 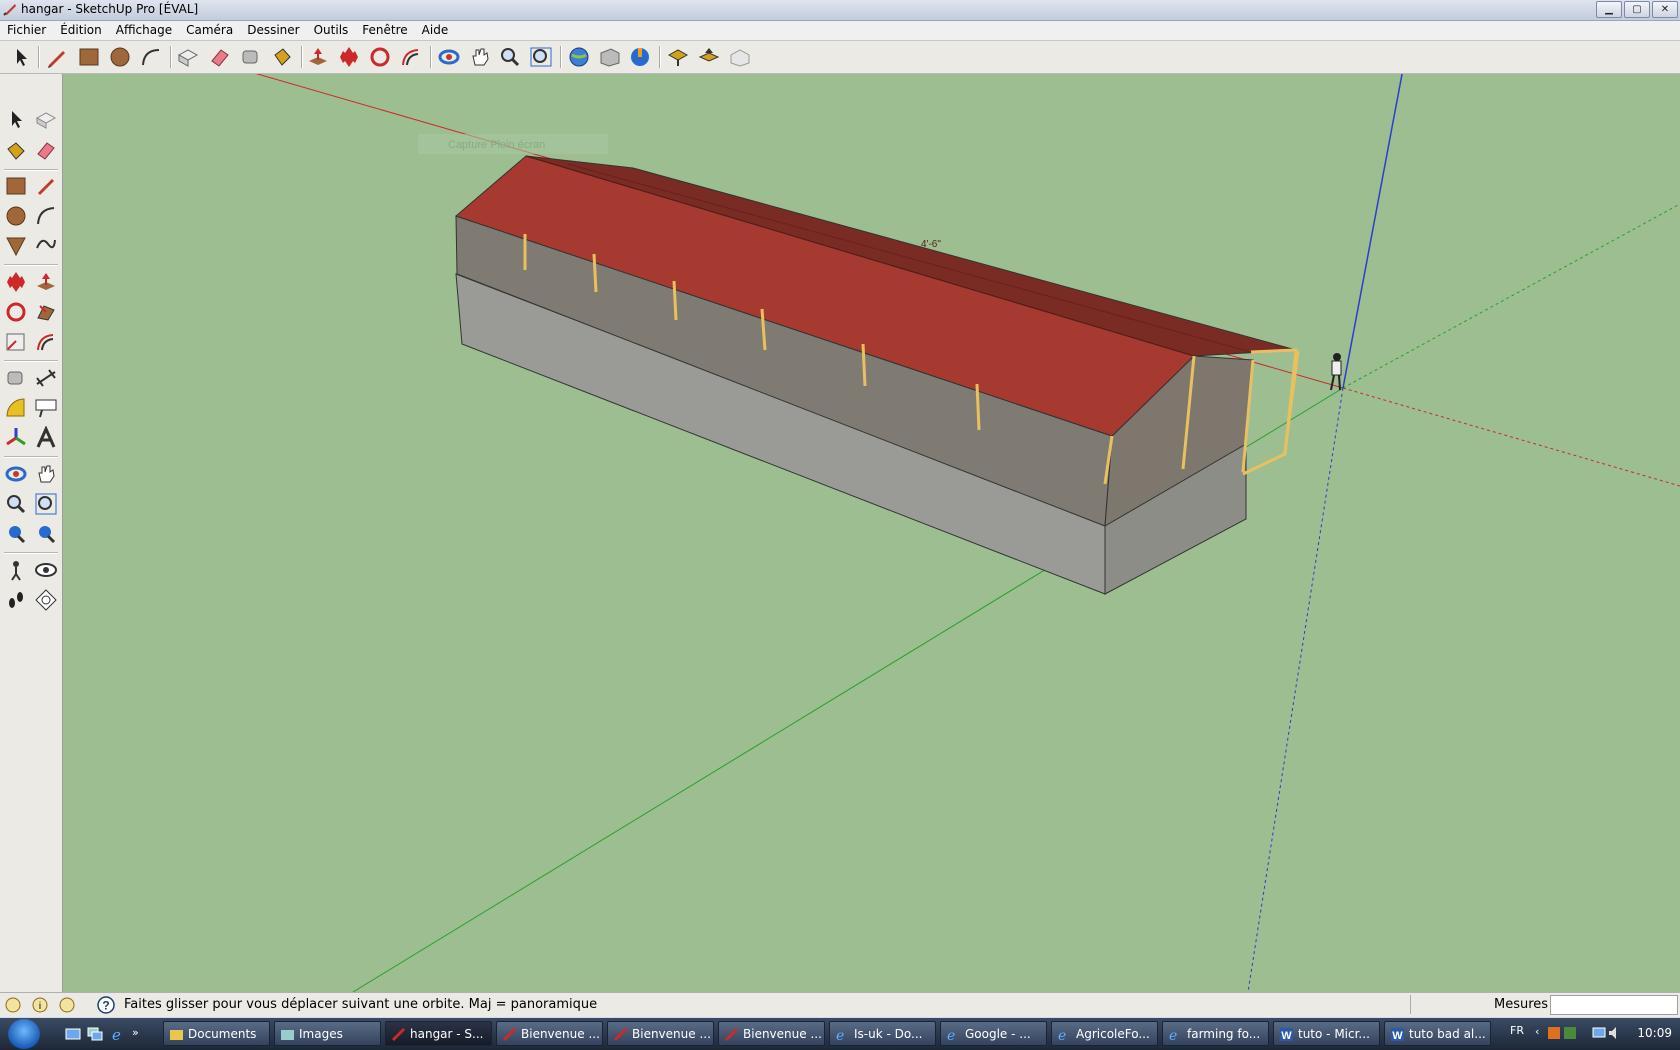 I want to click on follow-me-icon, so click(x=46, y=312).